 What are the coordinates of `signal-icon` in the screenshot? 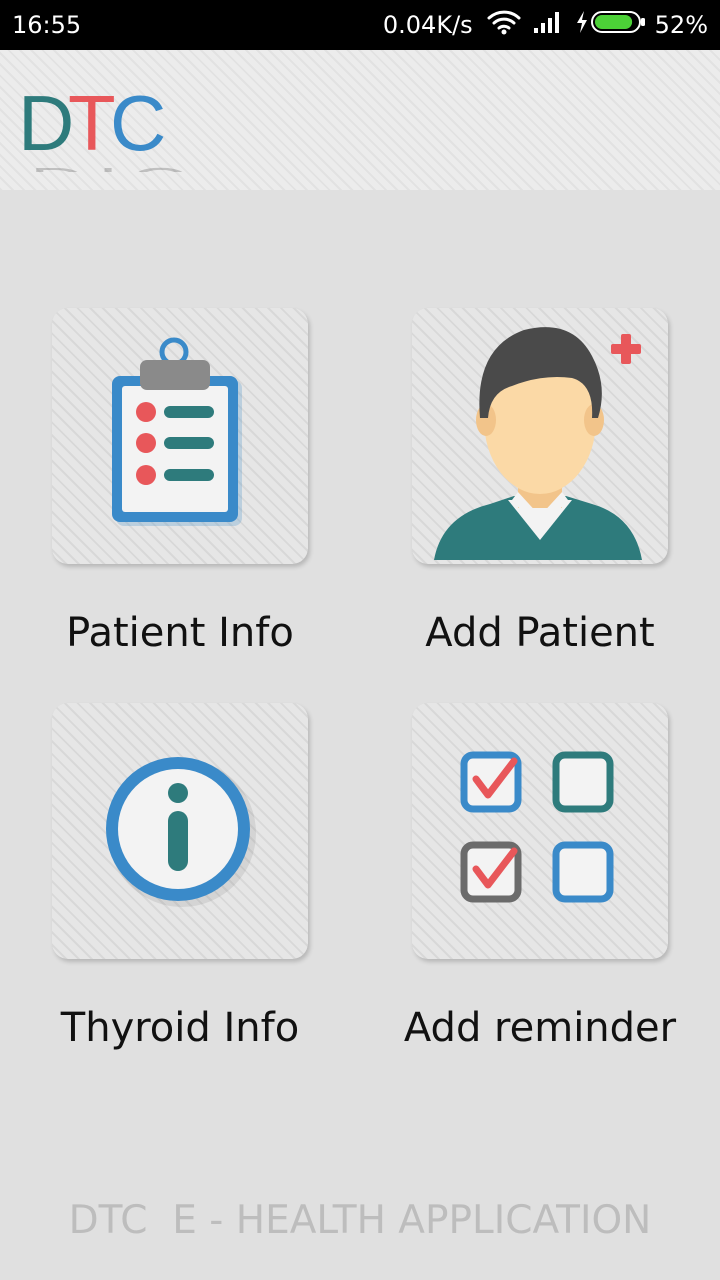 It's located at (548, 25).